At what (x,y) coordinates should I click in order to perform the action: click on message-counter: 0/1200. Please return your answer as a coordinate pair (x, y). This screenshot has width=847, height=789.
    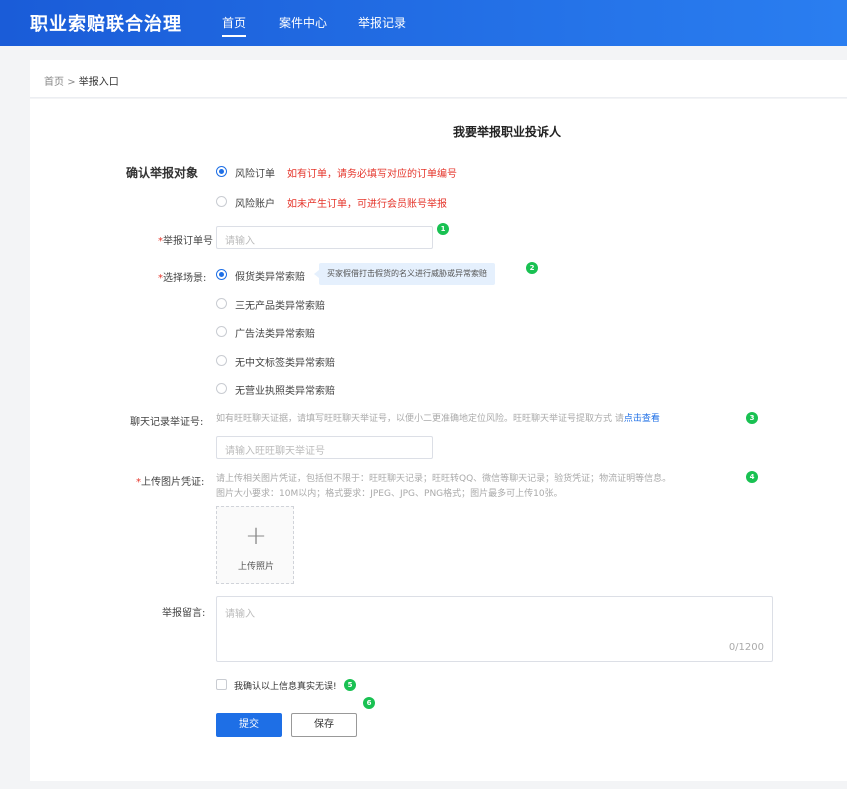
    Looking at the image, I should click on (746, 647).